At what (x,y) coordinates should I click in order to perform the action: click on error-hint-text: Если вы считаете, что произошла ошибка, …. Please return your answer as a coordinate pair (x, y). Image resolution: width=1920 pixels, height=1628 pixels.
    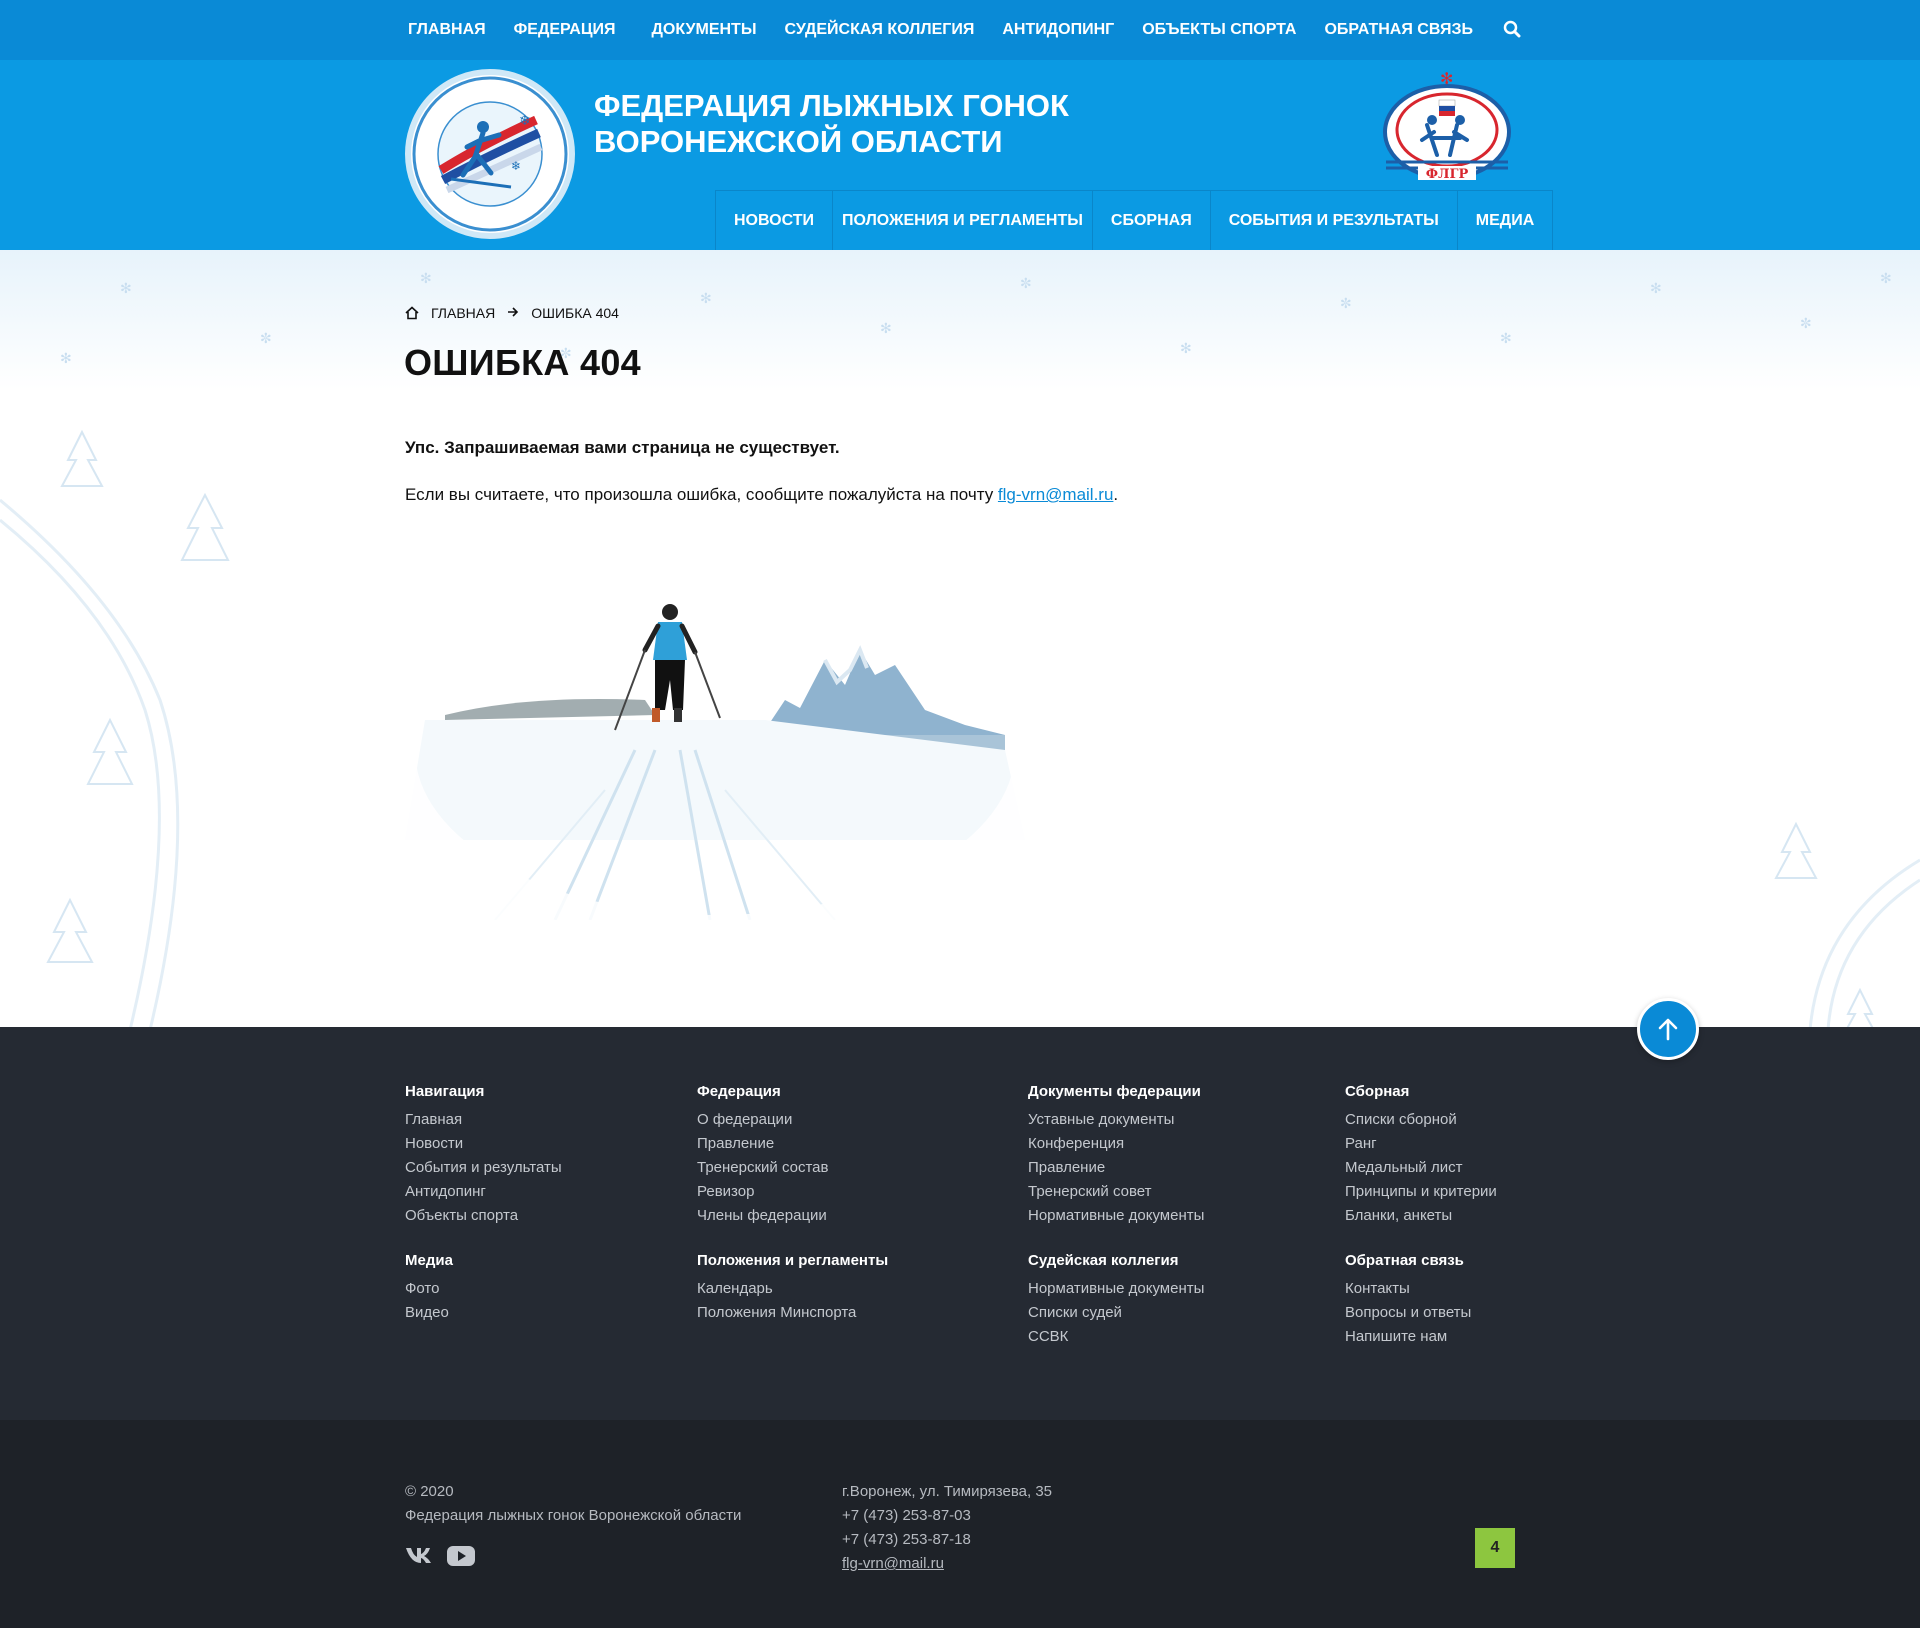
    Looking at the image, I should click on (701, 494).